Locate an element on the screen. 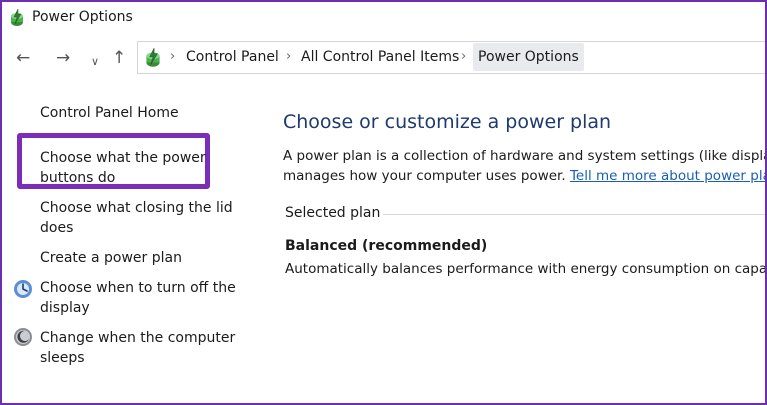 The width and height of the screenshot is (767, 405). sidebar-item-turn-off-display: Choose when to turn off the is located at coordinates (138, 288).